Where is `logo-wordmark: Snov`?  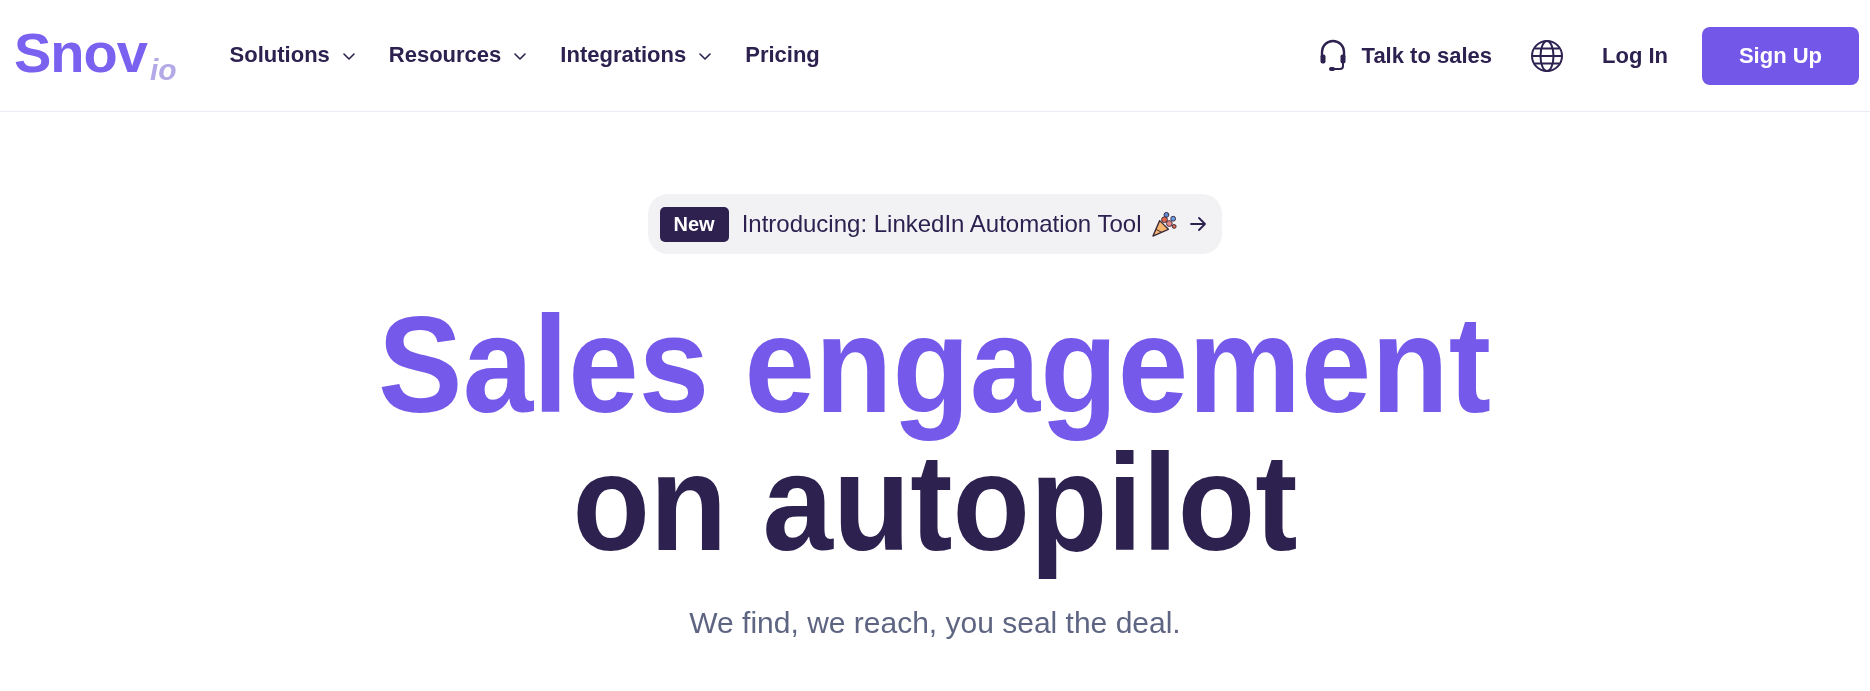 logo-wordmark: Snov is located at coordinates (81, 52).